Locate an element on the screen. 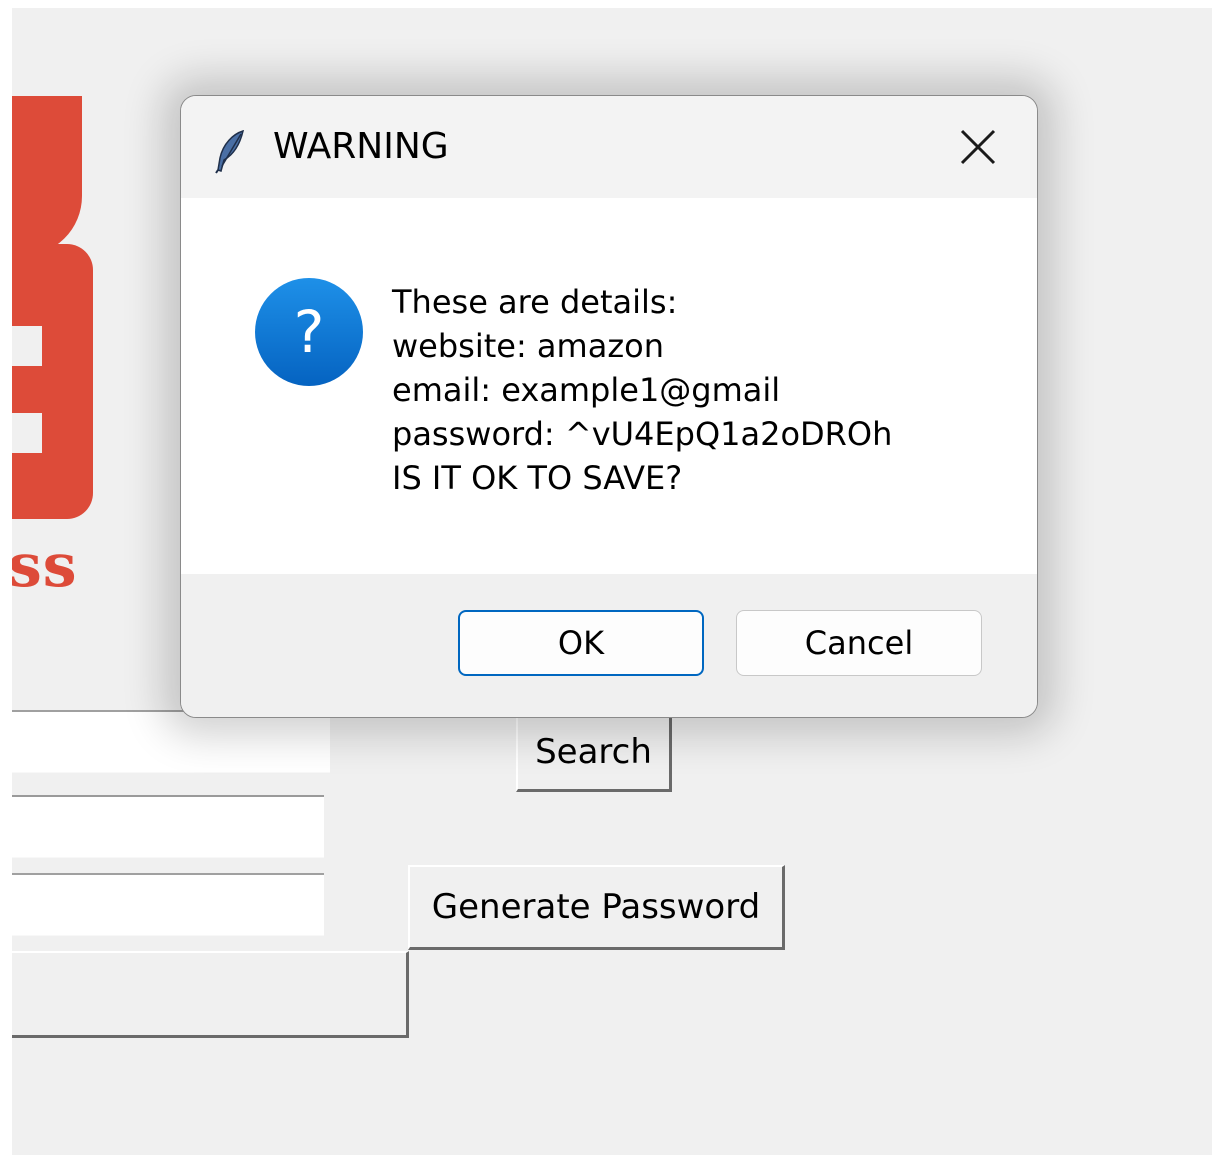 This screenshot has width=1212, height=1155. message-line: password: ^vU4EpQ1a2oDROh is located at coordinates (642, 434).